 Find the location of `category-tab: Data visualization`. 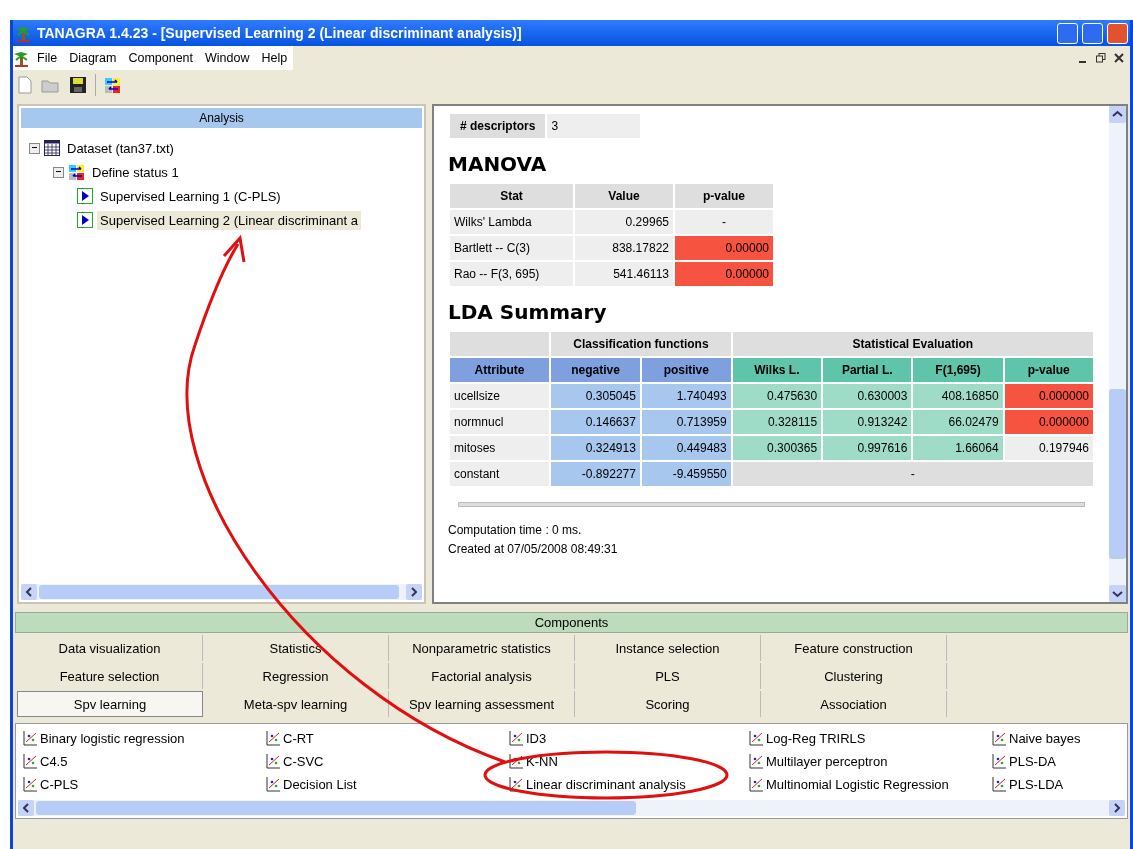

category-tab: Data visualization is located at coordinates (110, 648).